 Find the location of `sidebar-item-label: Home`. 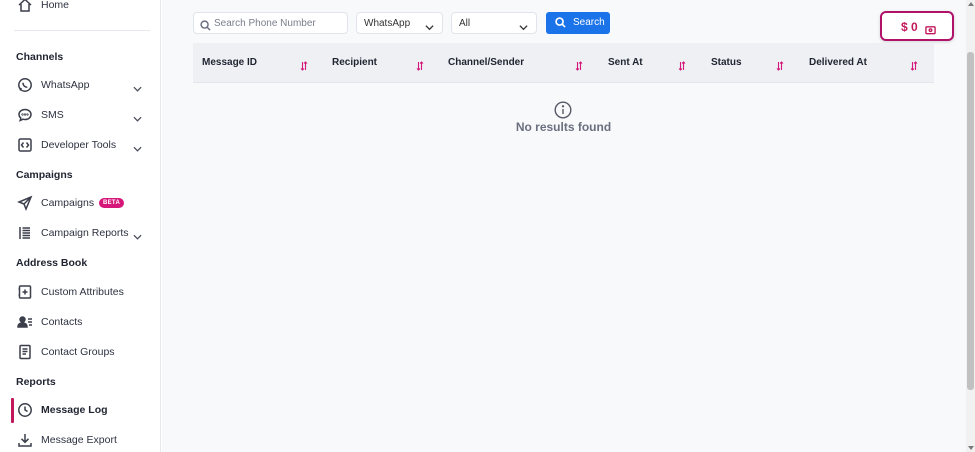

sidebar-item-label: Home is located at coordinates (55, 5).